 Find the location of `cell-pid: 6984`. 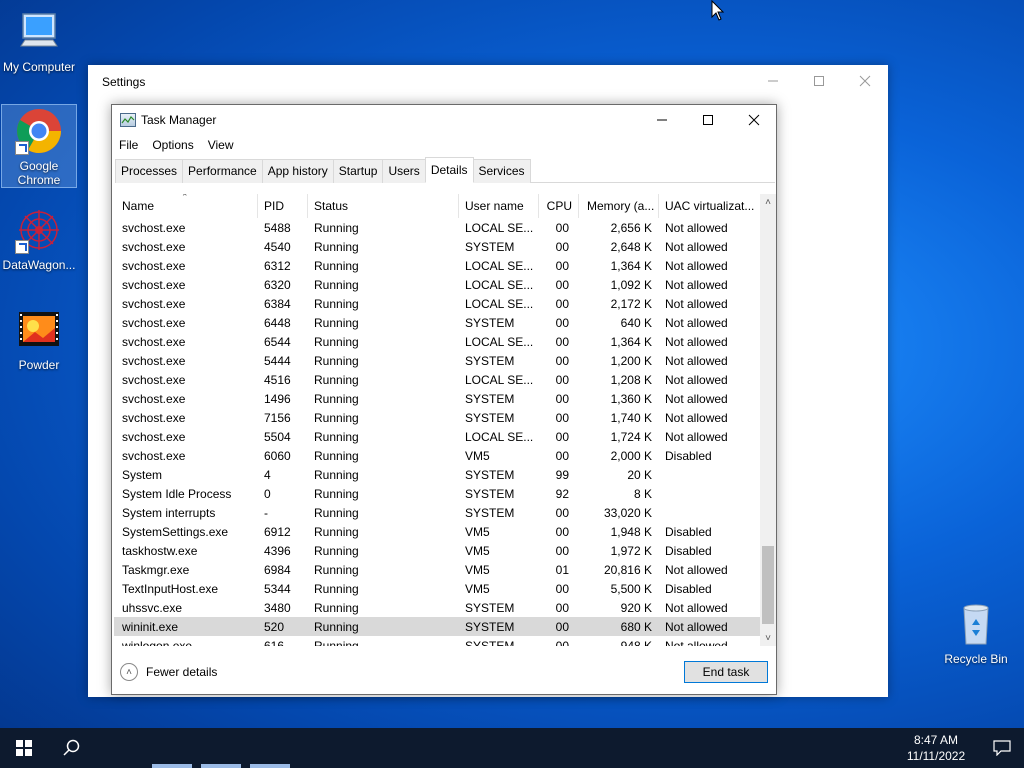

cell-pid: 6984 is located at coordinates (277, 570).